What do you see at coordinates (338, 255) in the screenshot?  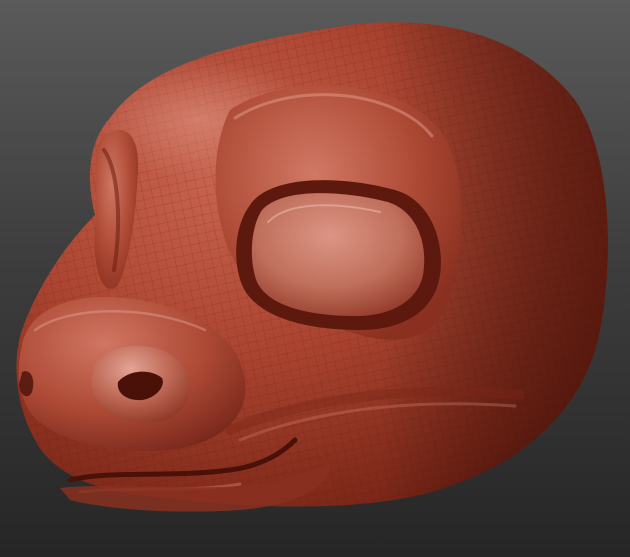 I see `eye-socket` at bounding box center [338, 255].